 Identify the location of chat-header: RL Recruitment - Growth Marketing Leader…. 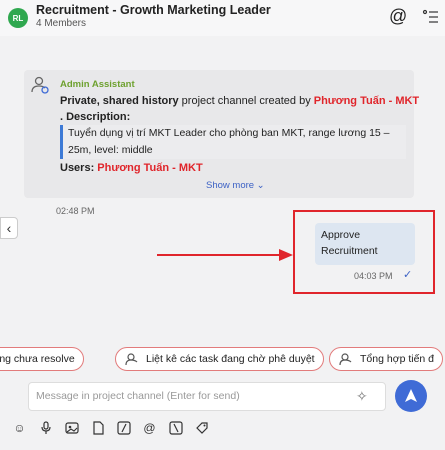
(222, 18).